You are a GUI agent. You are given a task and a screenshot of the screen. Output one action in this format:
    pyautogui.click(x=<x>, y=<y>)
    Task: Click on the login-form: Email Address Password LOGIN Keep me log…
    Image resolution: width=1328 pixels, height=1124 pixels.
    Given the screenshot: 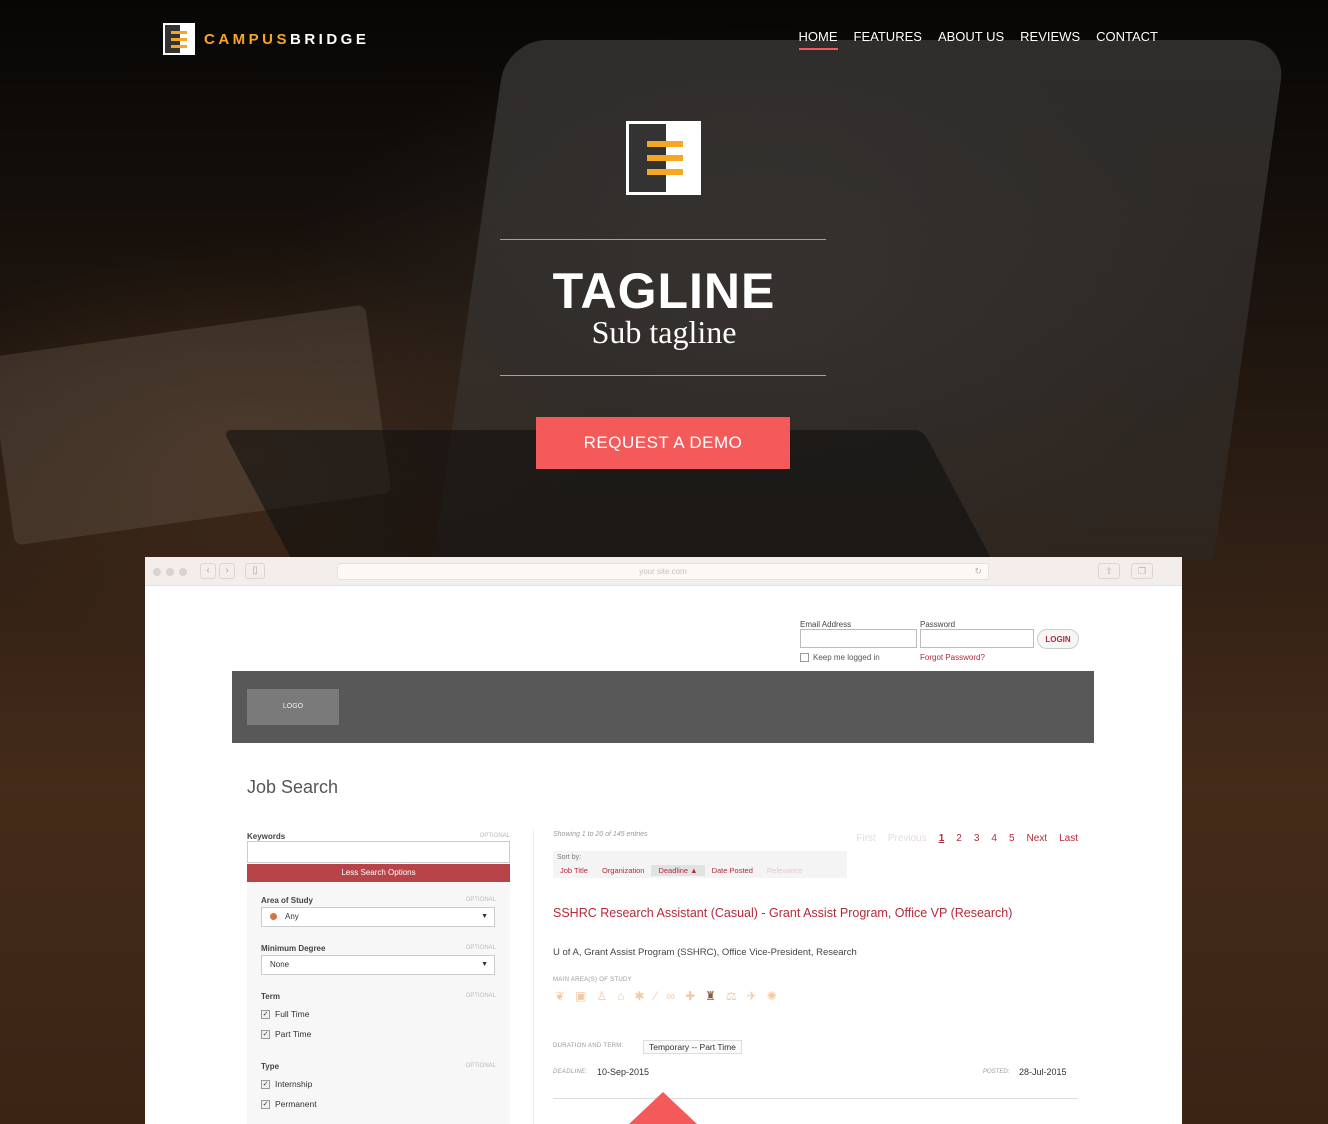 What is the action you would take?
    pyautogui.click(x=945, y=645)
    